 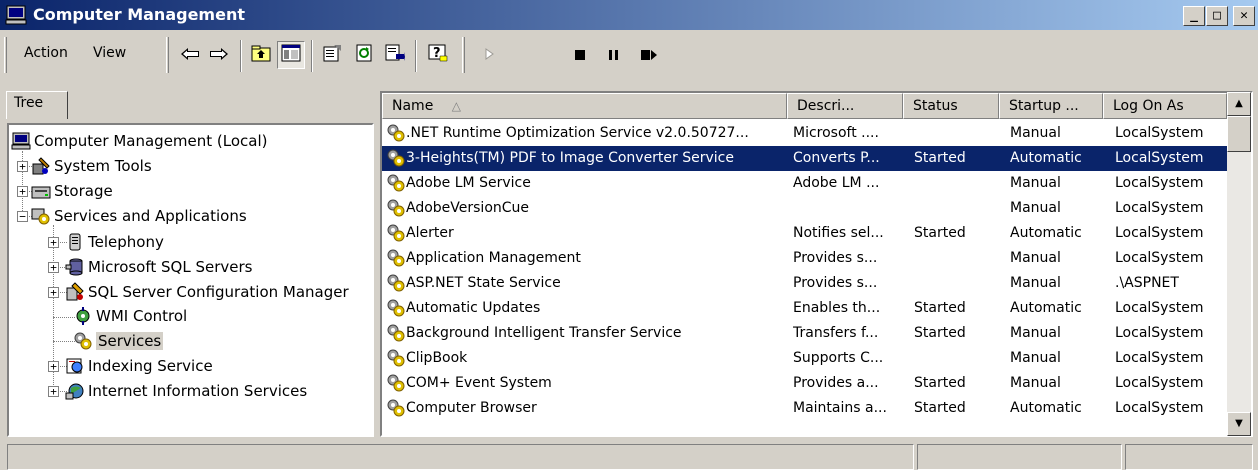 I want to click on maximize-button: □, so click(x=1217, y=16).